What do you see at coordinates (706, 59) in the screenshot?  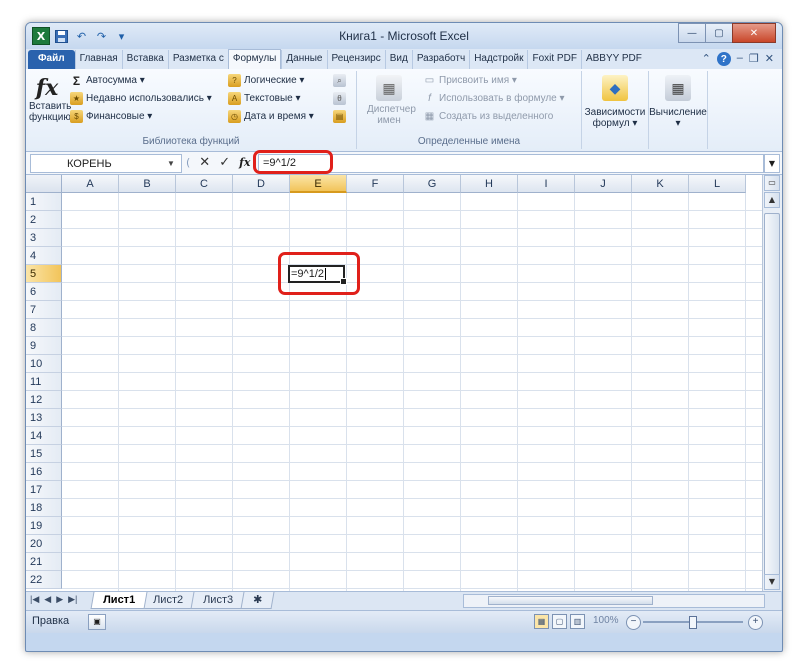 I see `ribbon-minimize-icon: ⌃` at bounding box center [706, 59].